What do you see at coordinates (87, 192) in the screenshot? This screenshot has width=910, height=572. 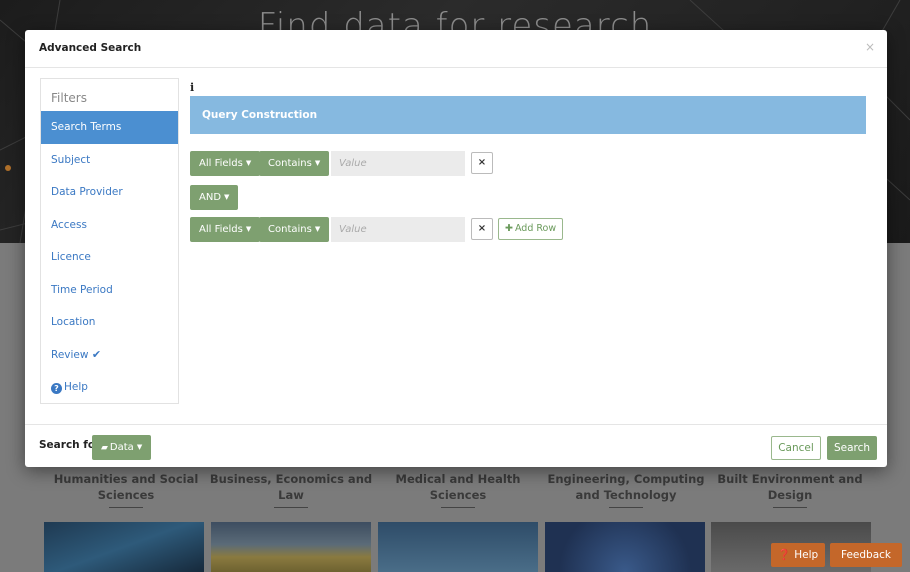 I see `sidebar-item-label: Data Provider` at bounding box center [87, 192].